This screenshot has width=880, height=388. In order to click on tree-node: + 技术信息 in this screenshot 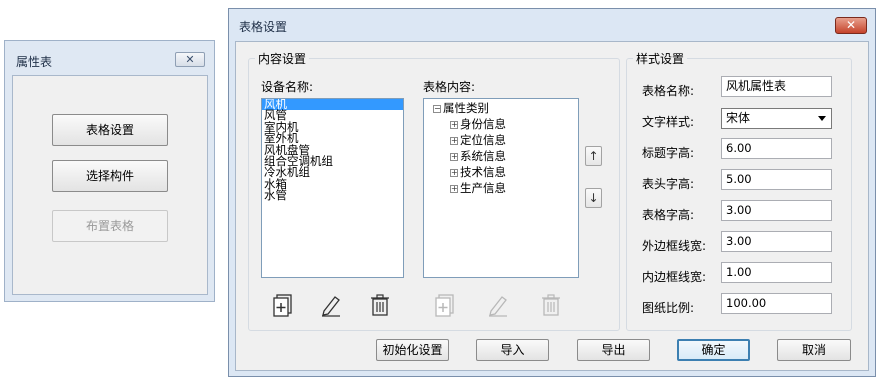, I will do `click(478, 172)`.